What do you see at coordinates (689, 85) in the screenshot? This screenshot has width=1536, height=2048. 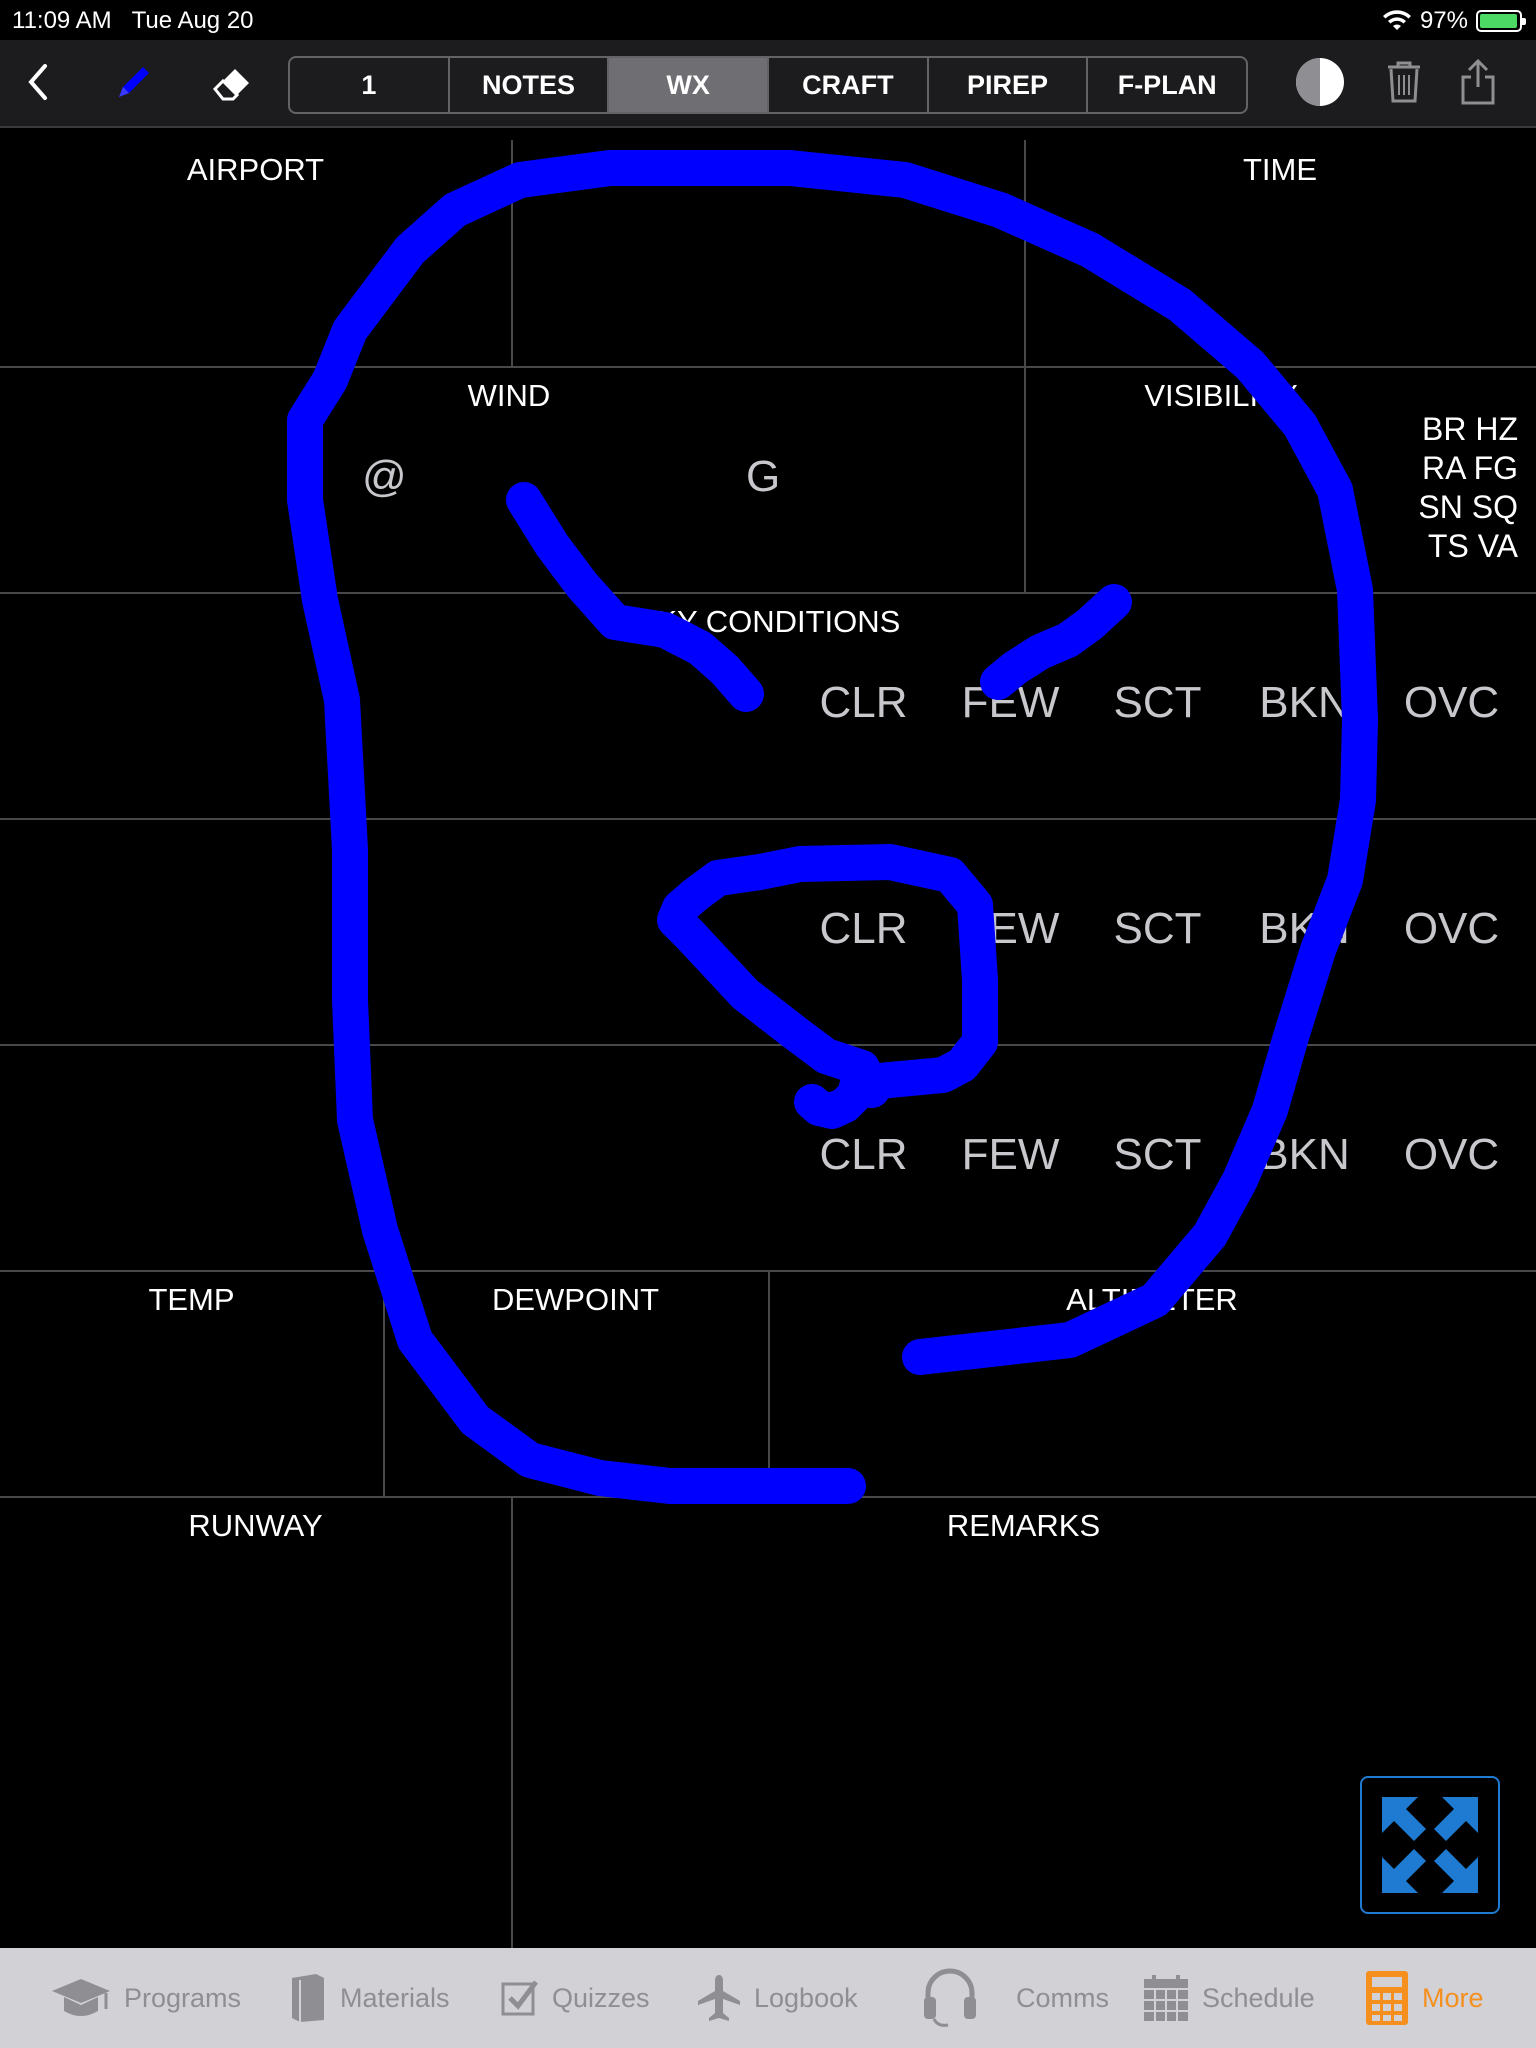 I see `segment-wx: WX` at bounding box center [689, 85].